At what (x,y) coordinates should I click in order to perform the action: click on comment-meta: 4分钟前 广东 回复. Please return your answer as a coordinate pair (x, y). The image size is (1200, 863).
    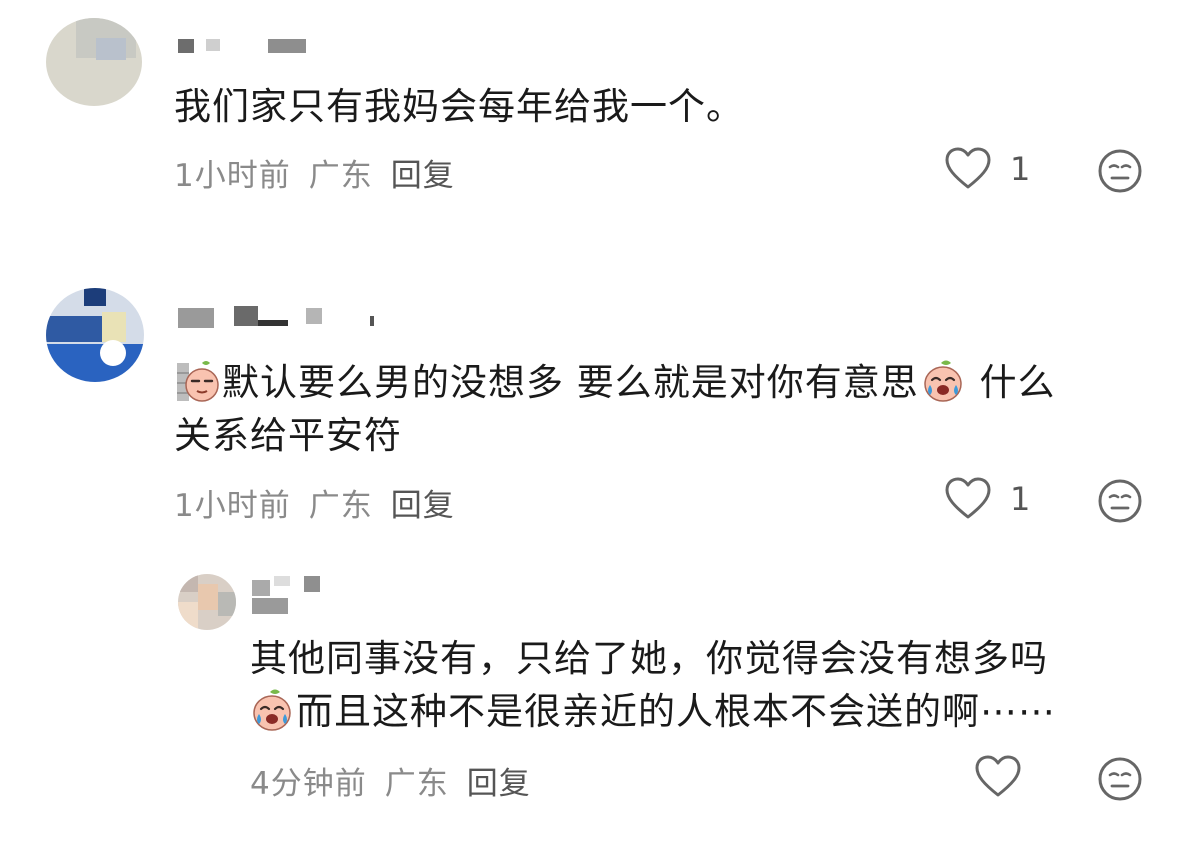
    Looking at the image, I should click on (399, 780).